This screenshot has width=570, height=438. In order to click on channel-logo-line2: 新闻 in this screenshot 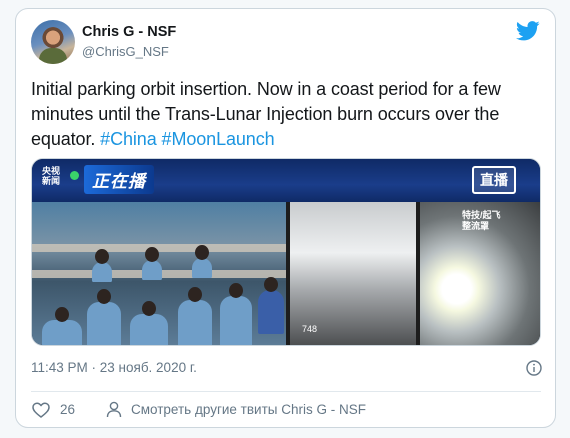, I will do `click(51, 181)`.